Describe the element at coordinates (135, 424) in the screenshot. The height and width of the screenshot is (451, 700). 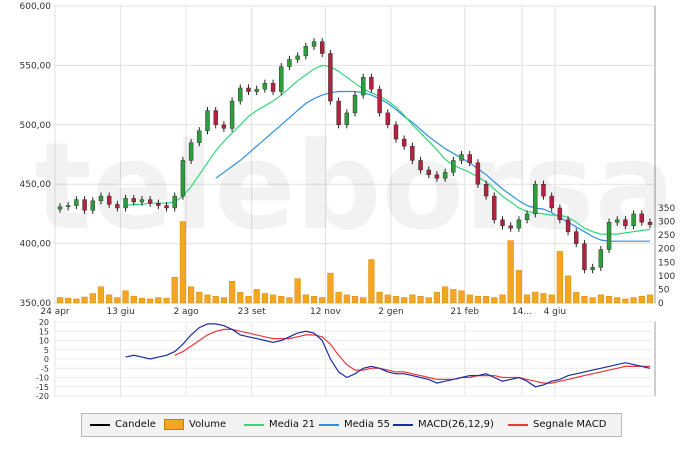
I see `legend-label: Candele` at that location.